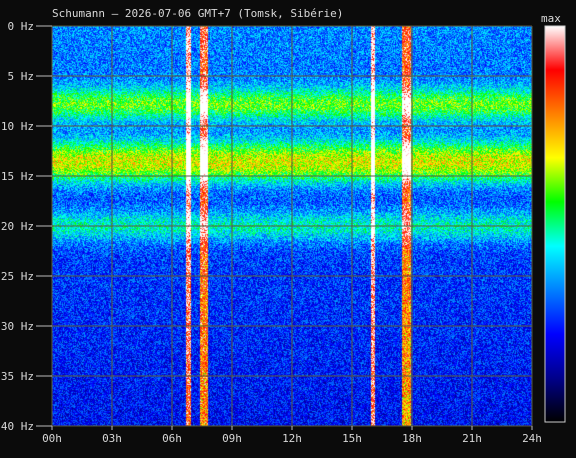  What do you see at coordinates (352, 438) in the screenshot?
I see `x-tick-label: 15h` at bounding box center [352, 438].